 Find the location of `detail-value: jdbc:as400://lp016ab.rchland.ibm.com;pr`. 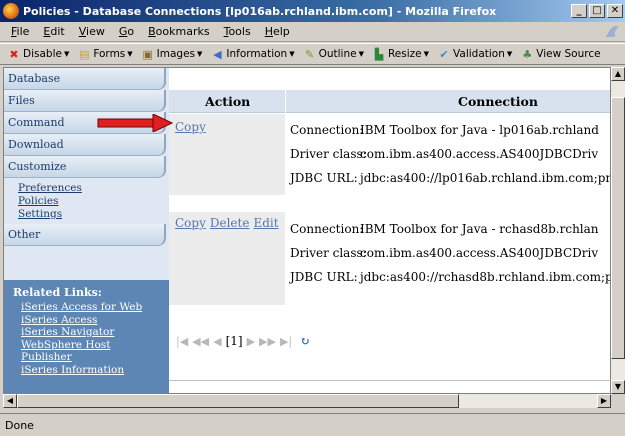

detail-value: jdbc:as400://lp016ab.rchland.ibm.com;pr is located at coordinates (485, 178).